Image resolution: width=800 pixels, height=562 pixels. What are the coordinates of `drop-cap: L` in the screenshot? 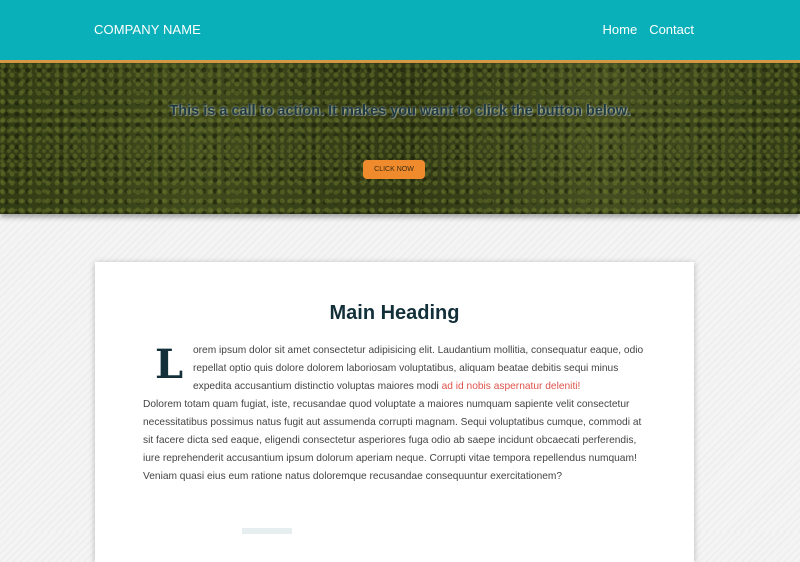 It's located at (169, 364).